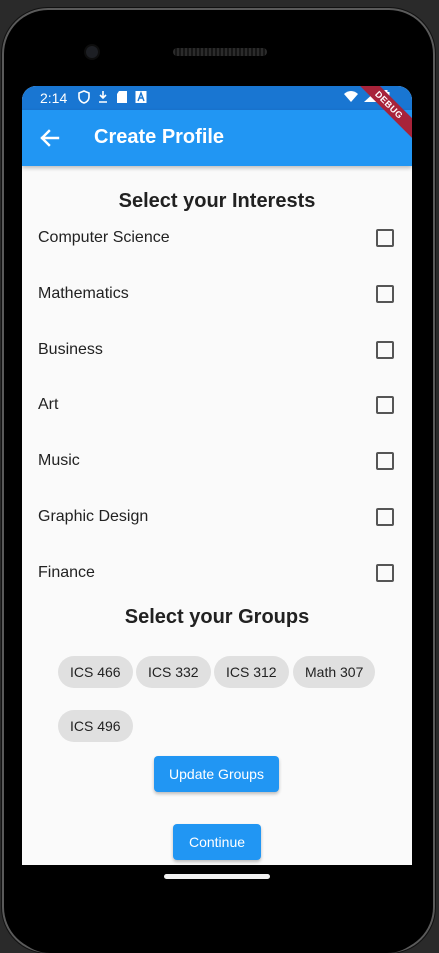 The width and height of the screenshot is (439, 953). Describe the element at coordinates (104, 237) in the screenshot. I see `interest-label: Computer Science` at that location.